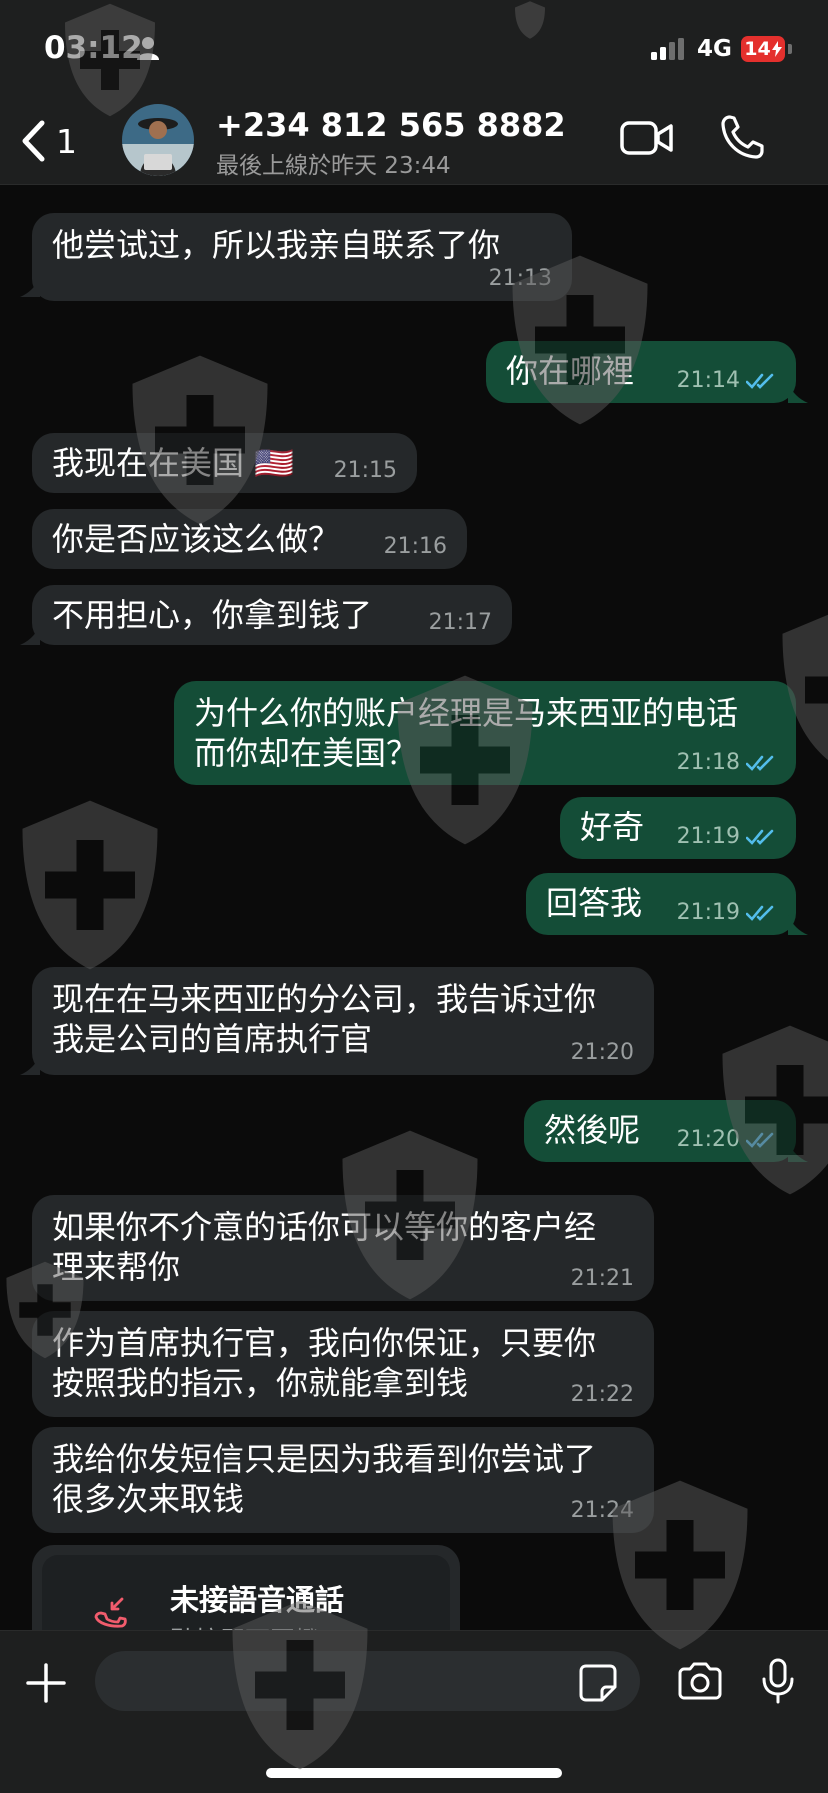 This screenshot has height=1793, width=828. I want to click on microphone-icon, so click(778, 1681).